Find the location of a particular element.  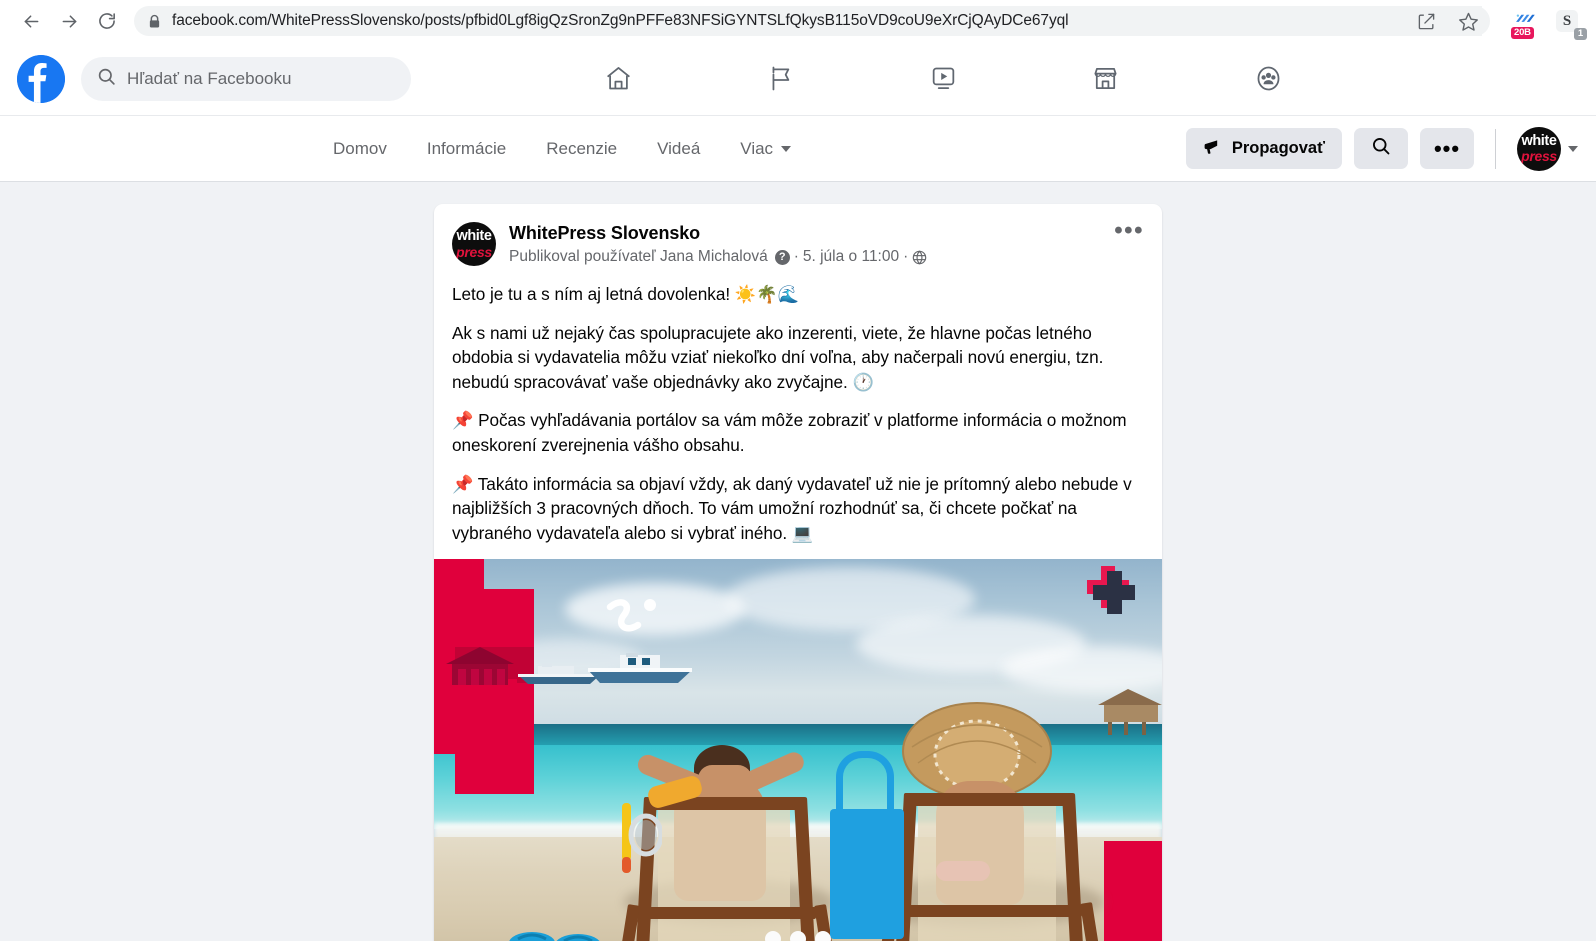

page-nav-label: Recenzie is located at coordinates (582, 148).